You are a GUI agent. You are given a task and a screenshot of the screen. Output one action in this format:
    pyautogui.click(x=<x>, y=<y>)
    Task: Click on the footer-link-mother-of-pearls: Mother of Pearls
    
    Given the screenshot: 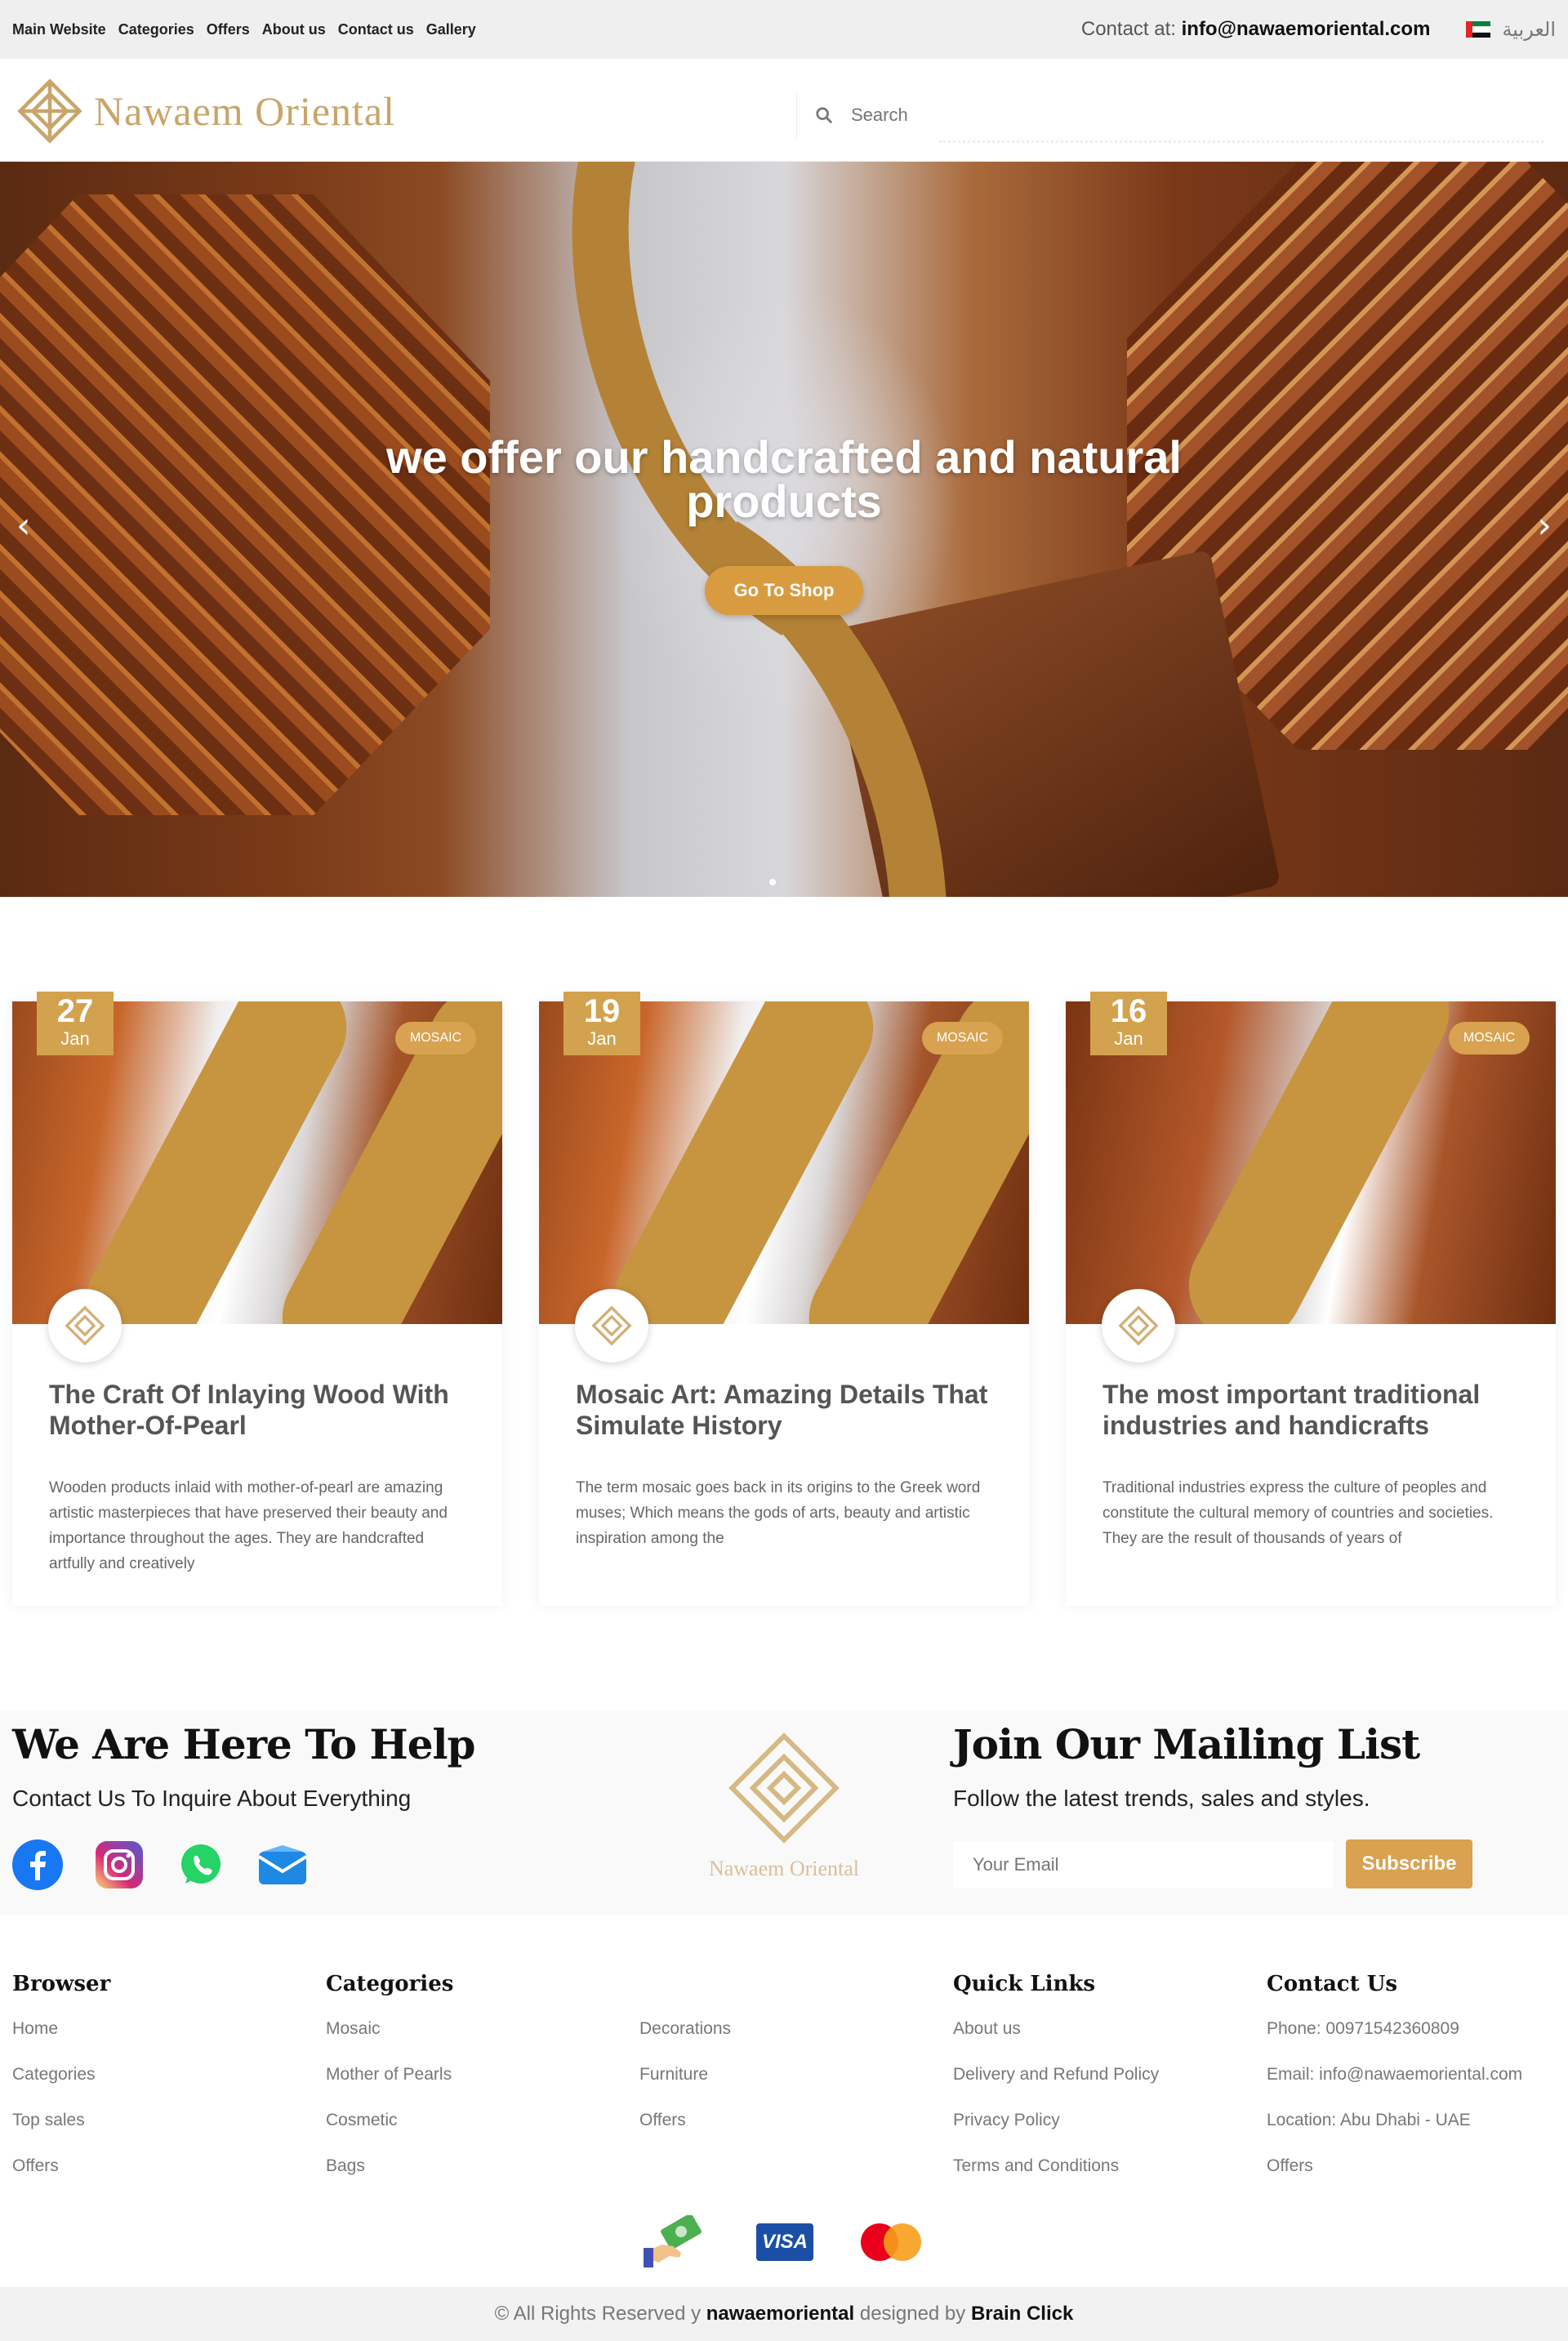 What is the action you would take?
    pyautogui.click(x=389, y=2088)
    